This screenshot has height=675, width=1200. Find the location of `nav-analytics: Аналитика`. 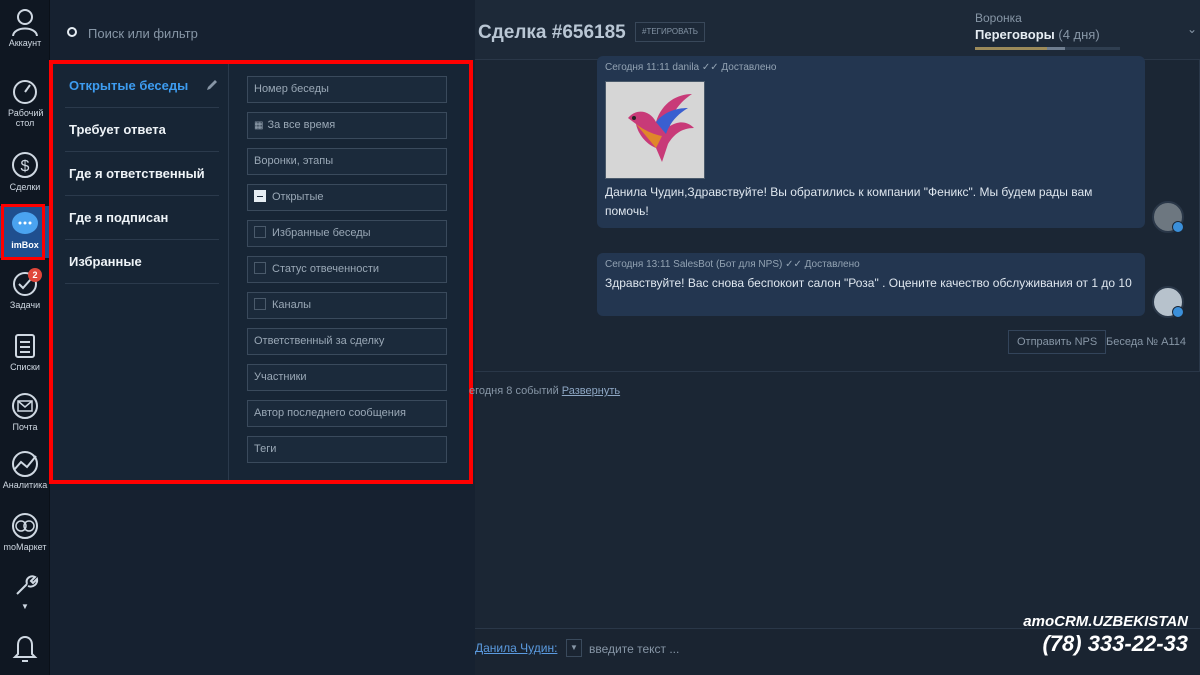

nav-analytics: Аналитика is located at coordinates (25, 470).